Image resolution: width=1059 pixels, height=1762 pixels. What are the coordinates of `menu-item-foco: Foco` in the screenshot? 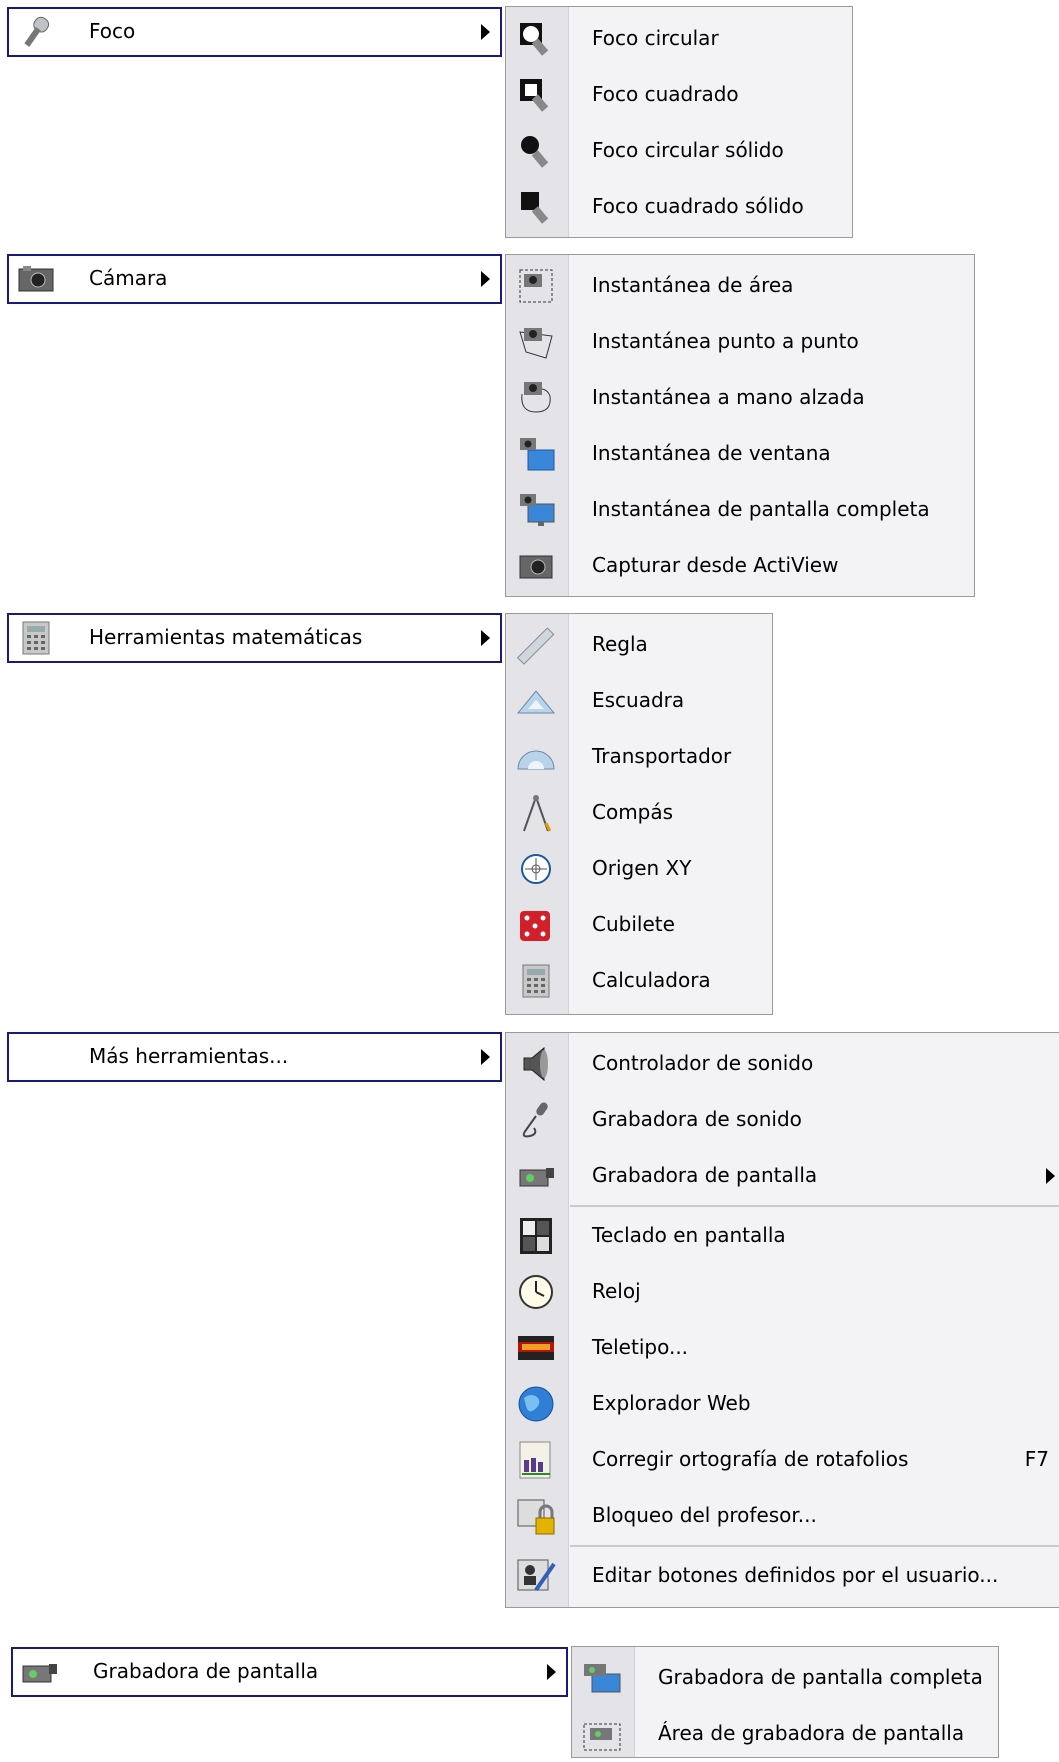 It's located at (254, 32).